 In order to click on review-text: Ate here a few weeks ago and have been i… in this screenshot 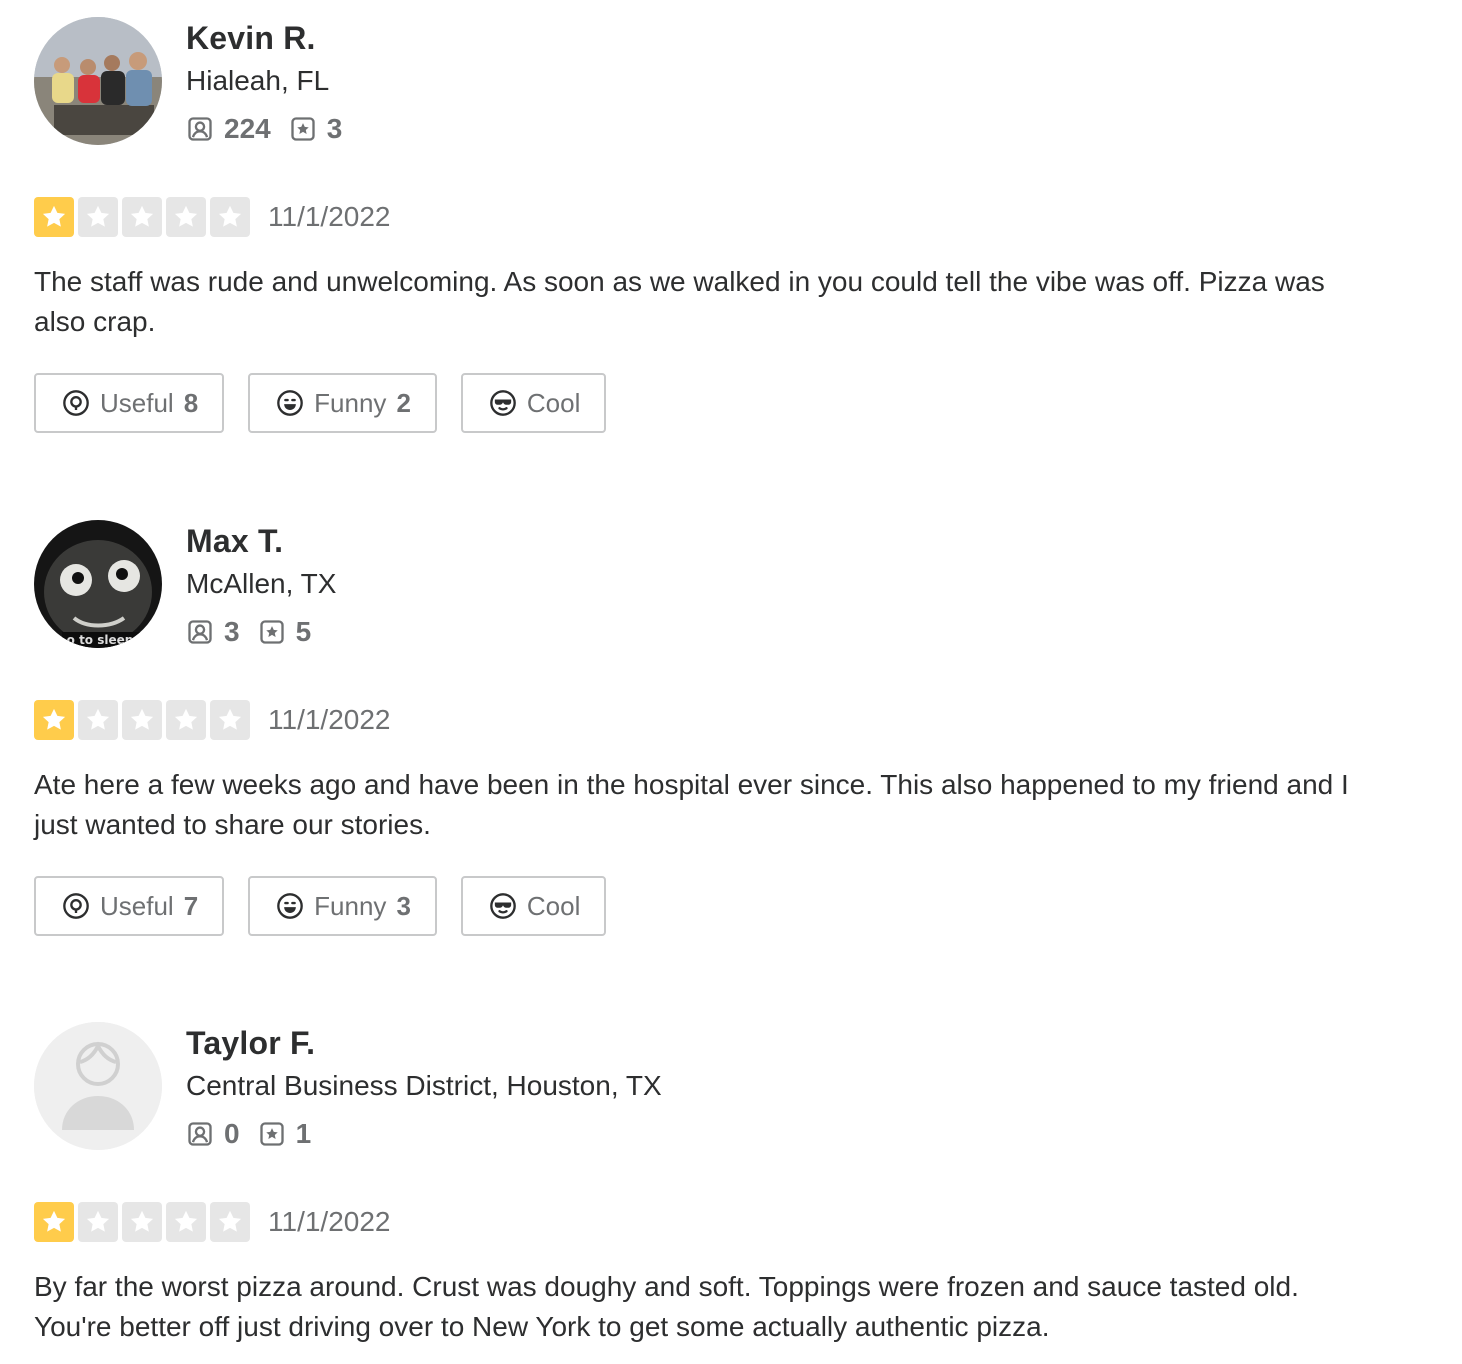, I will do `click(691, 804)`.